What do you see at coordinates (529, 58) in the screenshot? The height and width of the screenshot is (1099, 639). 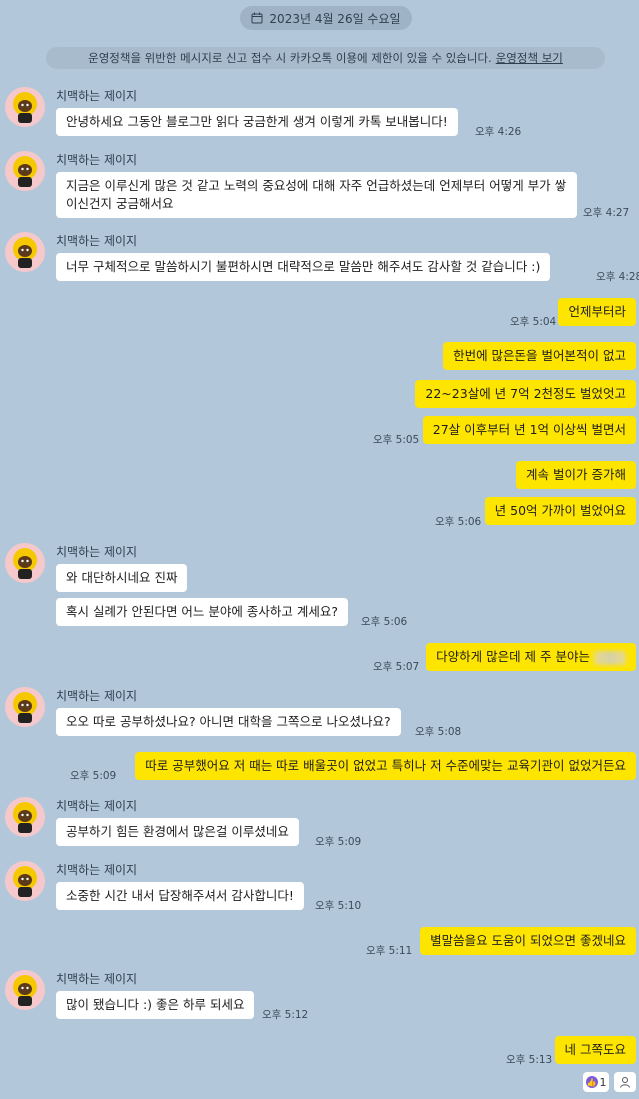 I see `policy-link: 운영정책 보기` at bounding box center [529, 58].